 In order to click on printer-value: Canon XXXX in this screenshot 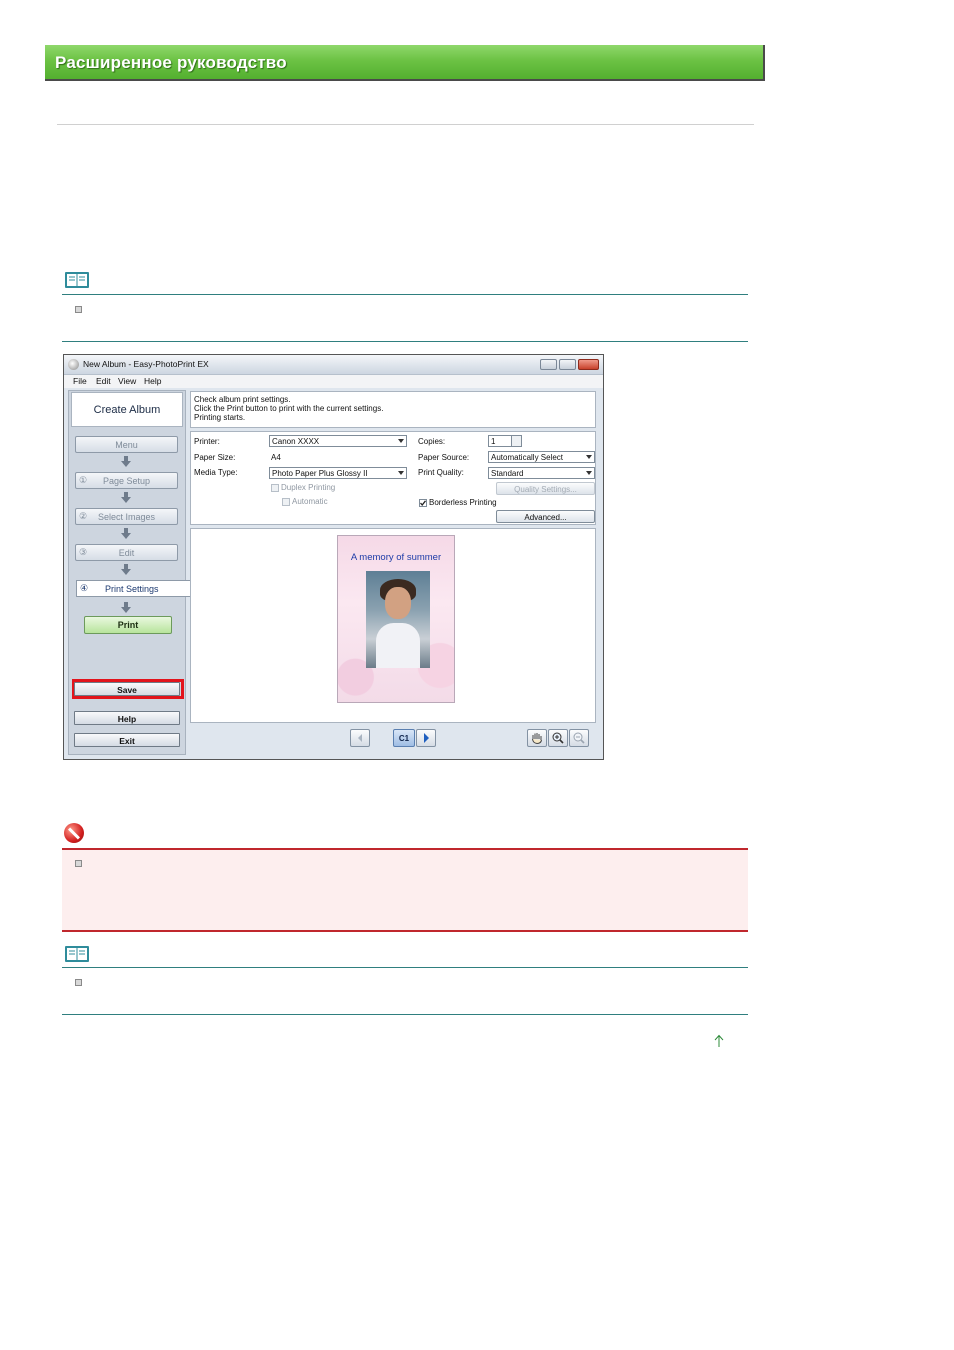, I will do `click(296, 441)`.